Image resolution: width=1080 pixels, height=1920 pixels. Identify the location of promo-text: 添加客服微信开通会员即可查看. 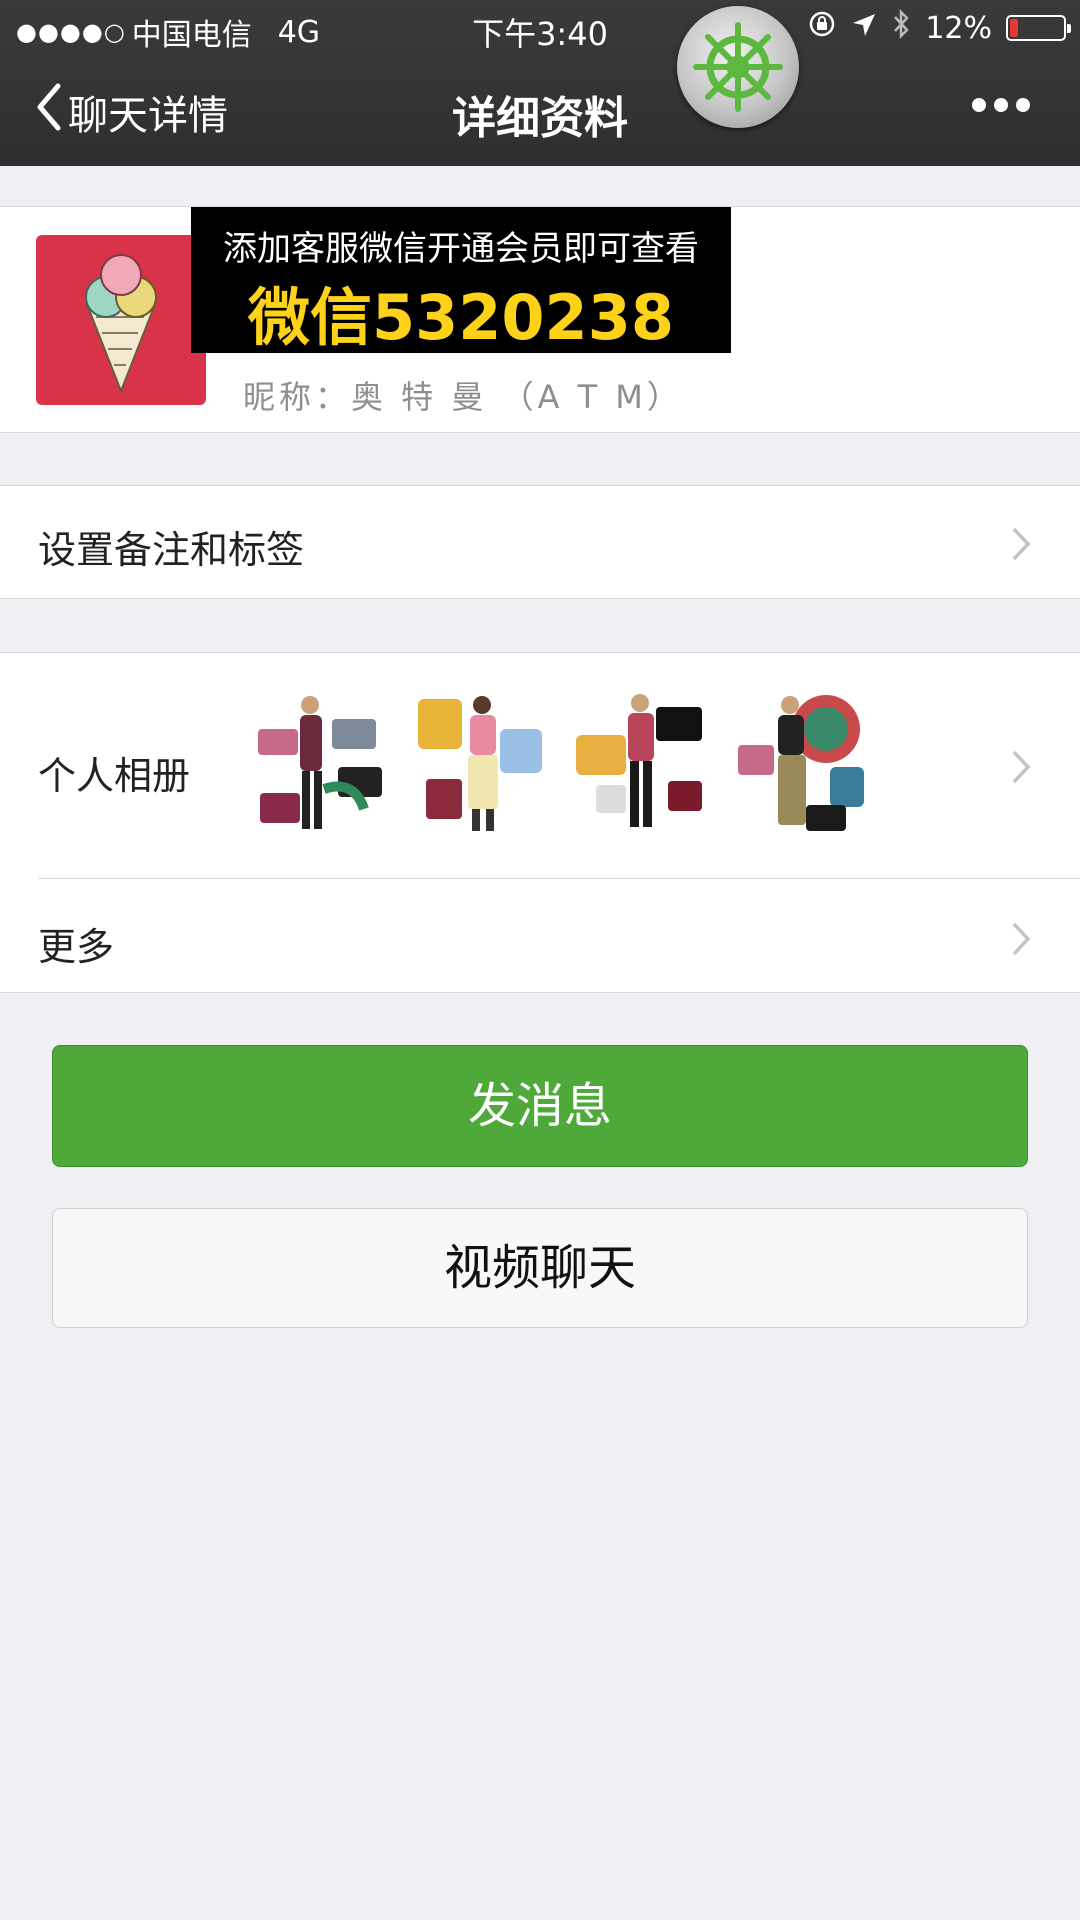
(461, 249).